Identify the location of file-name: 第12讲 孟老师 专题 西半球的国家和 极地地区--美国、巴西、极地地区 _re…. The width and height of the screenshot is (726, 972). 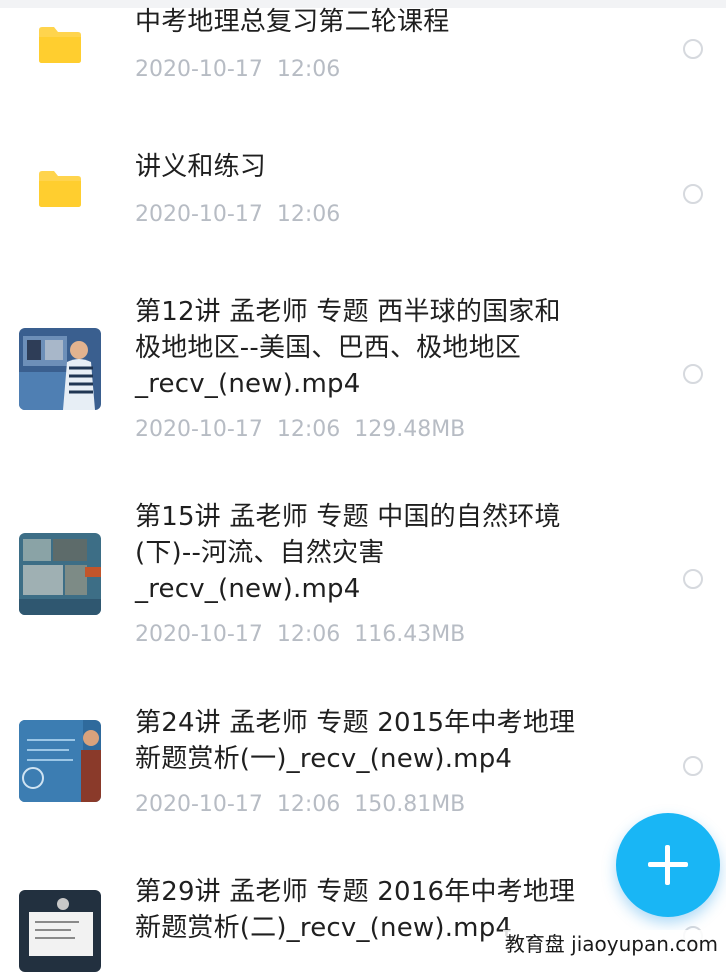
(348, 348).